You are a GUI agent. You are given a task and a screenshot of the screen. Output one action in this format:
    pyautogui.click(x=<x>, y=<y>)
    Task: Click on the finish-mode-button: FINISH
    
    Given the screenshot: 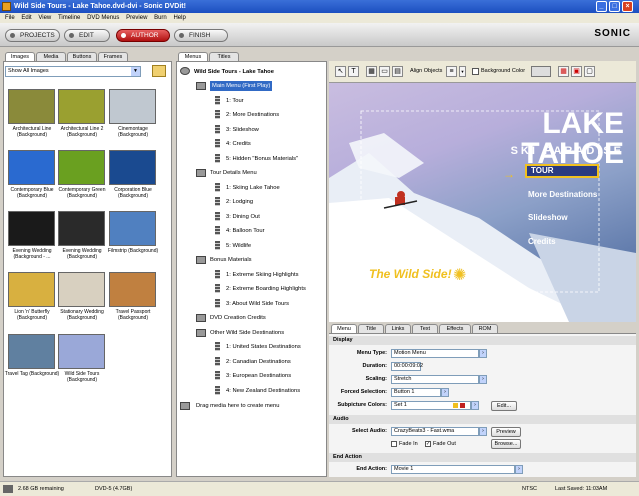 What is the action you would take?
    pyautogui.click(x=201, y=35)
    